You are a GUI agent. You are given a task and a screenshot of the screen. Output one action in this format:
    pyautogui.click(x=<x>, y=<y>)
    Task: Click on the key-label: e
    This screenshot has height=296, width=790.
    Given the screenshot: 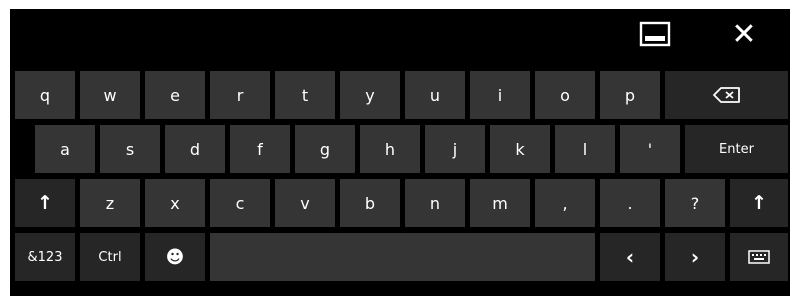 What is the action you would take?
    pyautogui.click(x=175, y=95)
    